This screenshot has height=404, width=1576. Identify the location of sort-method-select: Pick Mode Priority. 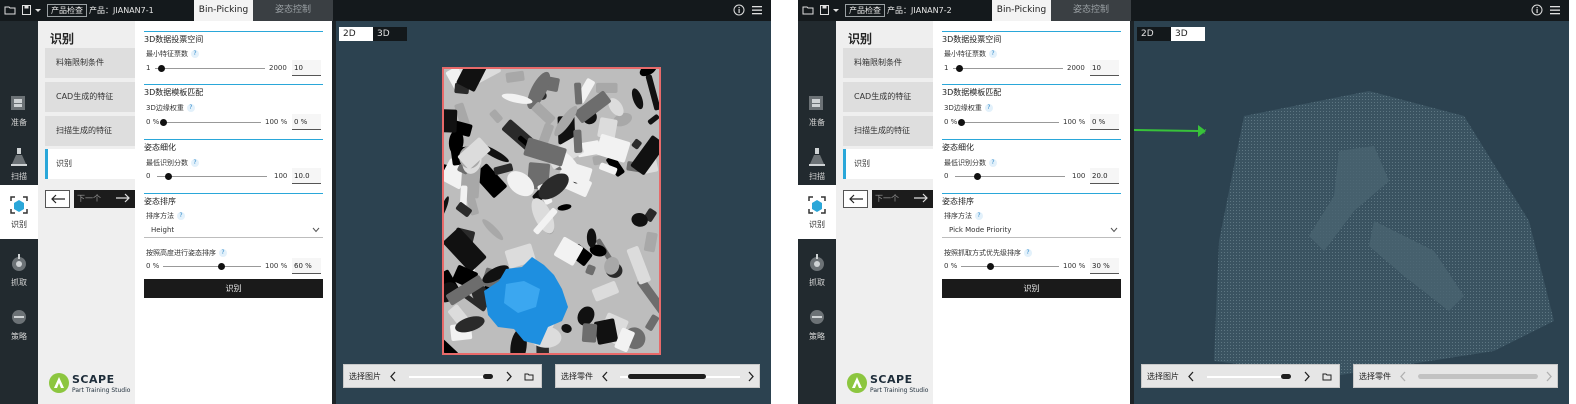
(1031, 230).